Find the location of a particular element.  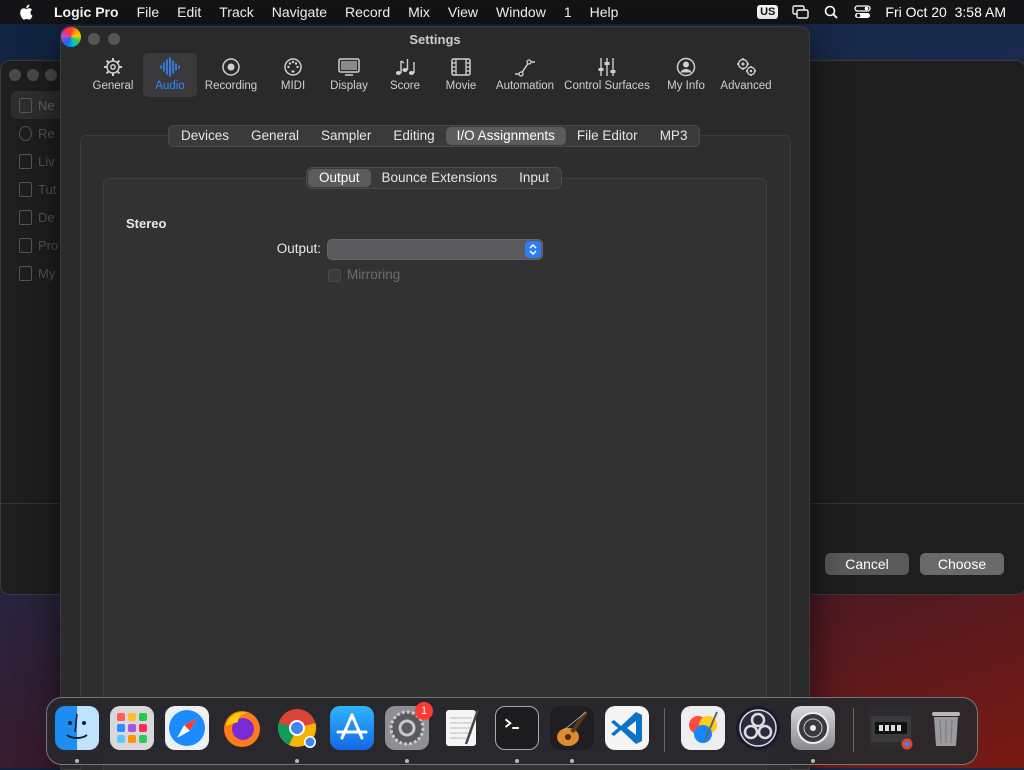

toolbar-display: Display is located at coordinates (349, 75).